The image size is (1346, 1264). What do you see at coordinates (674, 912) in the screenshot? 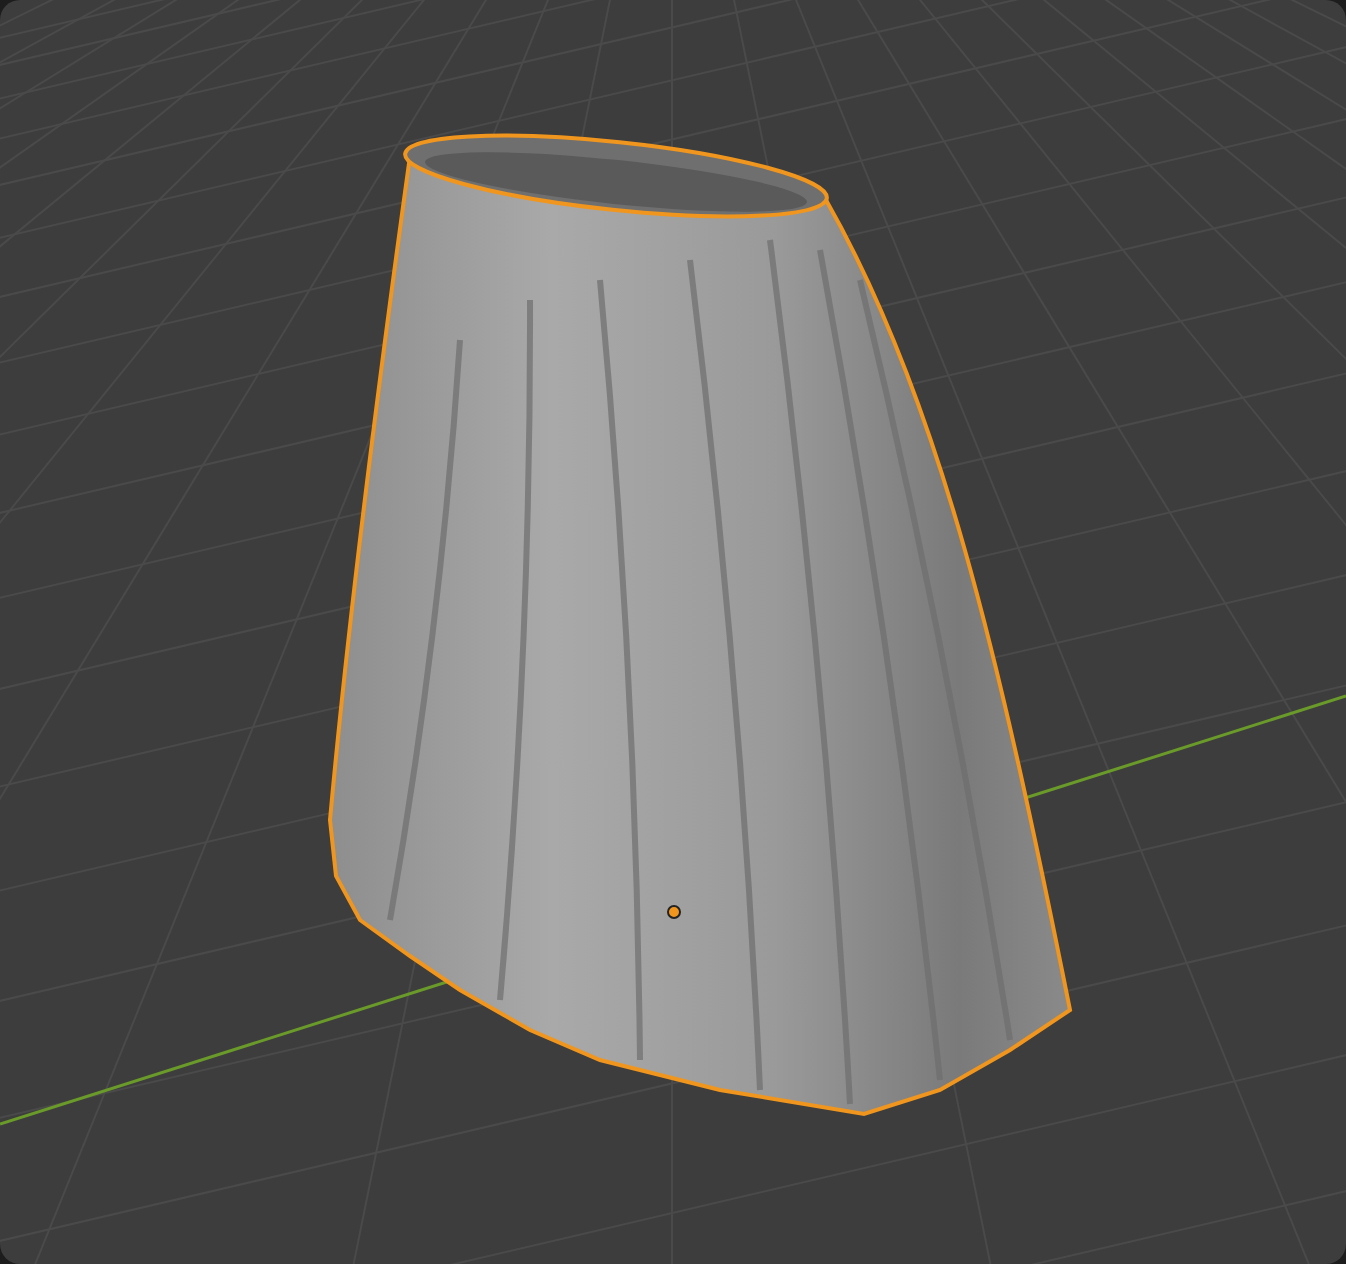
I see `origin-point-icon` at bounding box center [674, 912].